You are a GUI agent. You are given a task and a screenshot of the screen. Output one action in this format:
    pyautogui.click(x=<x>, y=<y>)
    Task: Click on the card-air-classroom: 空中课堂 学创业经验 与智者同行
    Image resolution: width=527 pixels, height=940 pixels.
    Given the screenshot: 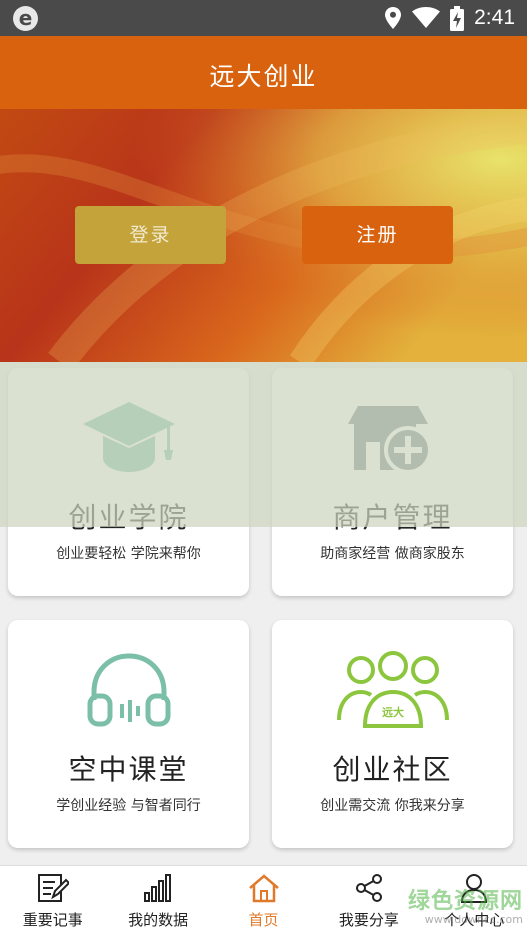 What is the action you would take?
    pyautogui.click(x=128, y=734)
    